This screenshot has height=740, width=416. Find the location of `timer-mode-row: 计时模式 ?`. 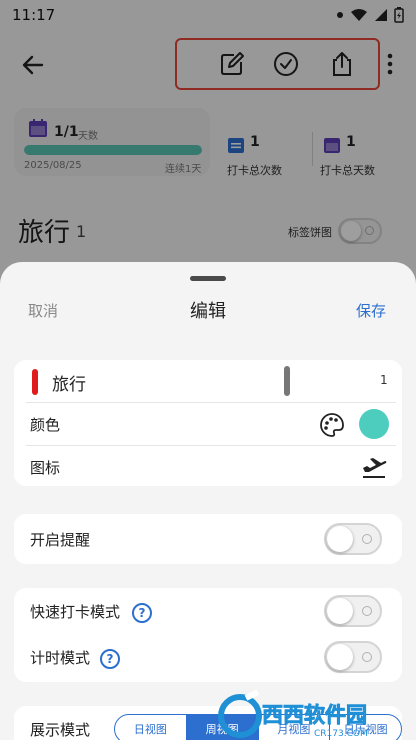

timer-mode-row: 计时模式 ? is located at coordinates (208, 657).